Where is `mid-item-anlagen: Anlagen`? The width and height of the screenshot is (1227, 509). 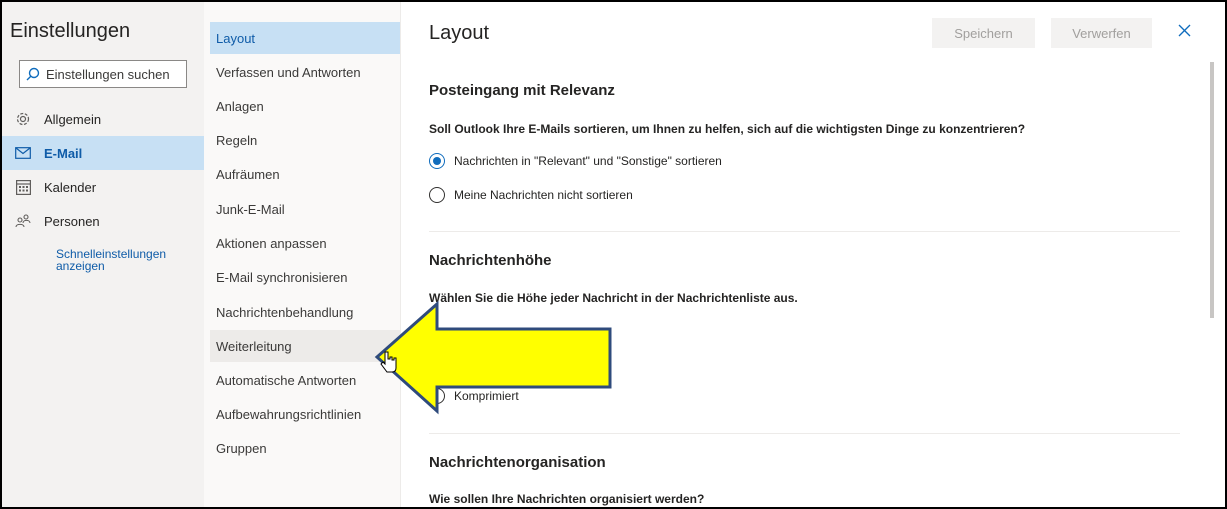
mid-item-anlagen: Anlagen is located at coordinates (305, 106).